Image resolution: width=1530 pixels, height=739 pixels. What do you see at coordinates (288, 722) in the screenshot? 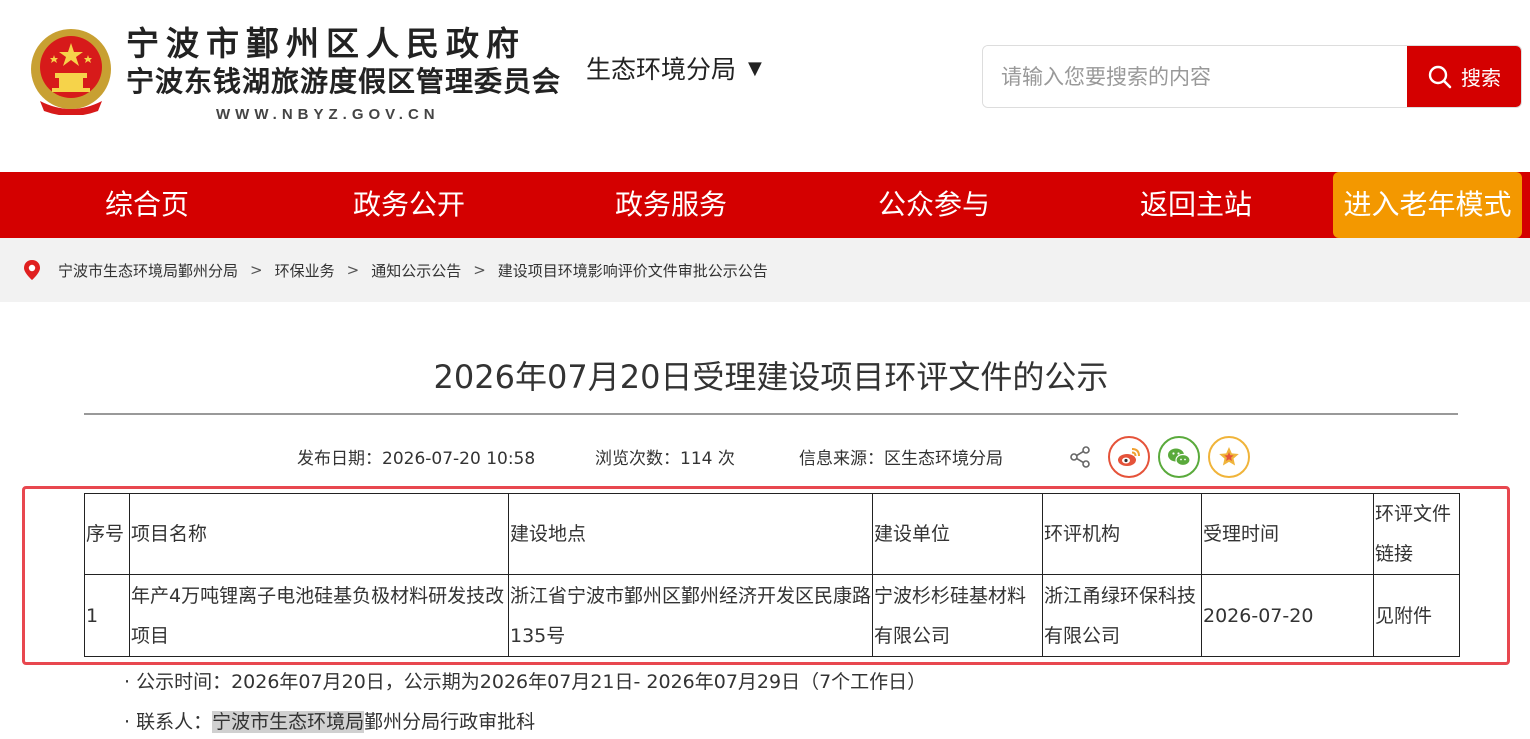
I see `contact-highlight: 宁波市生态环境局` at bounding box center [288, 722].